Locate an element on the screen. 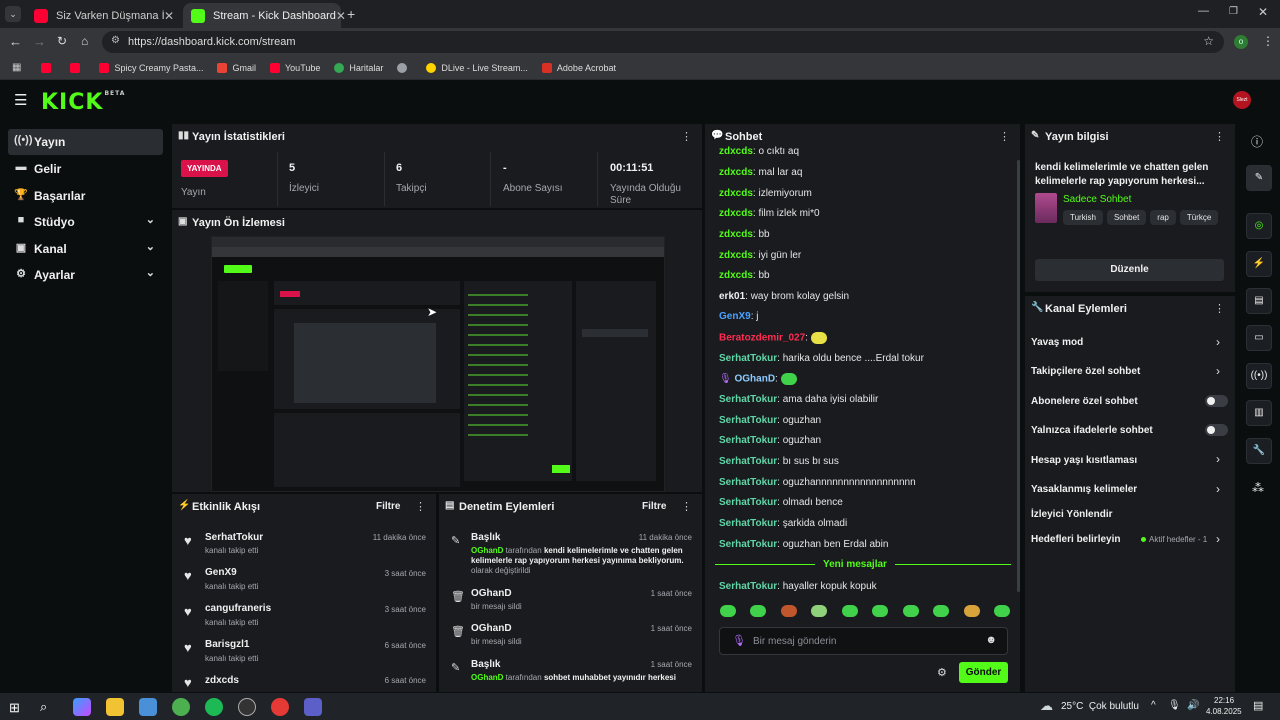 Image resolution: width=1280 pixels, height=720 pixels. kick-logo: KICKBETA is located at coordinates (83, 102).